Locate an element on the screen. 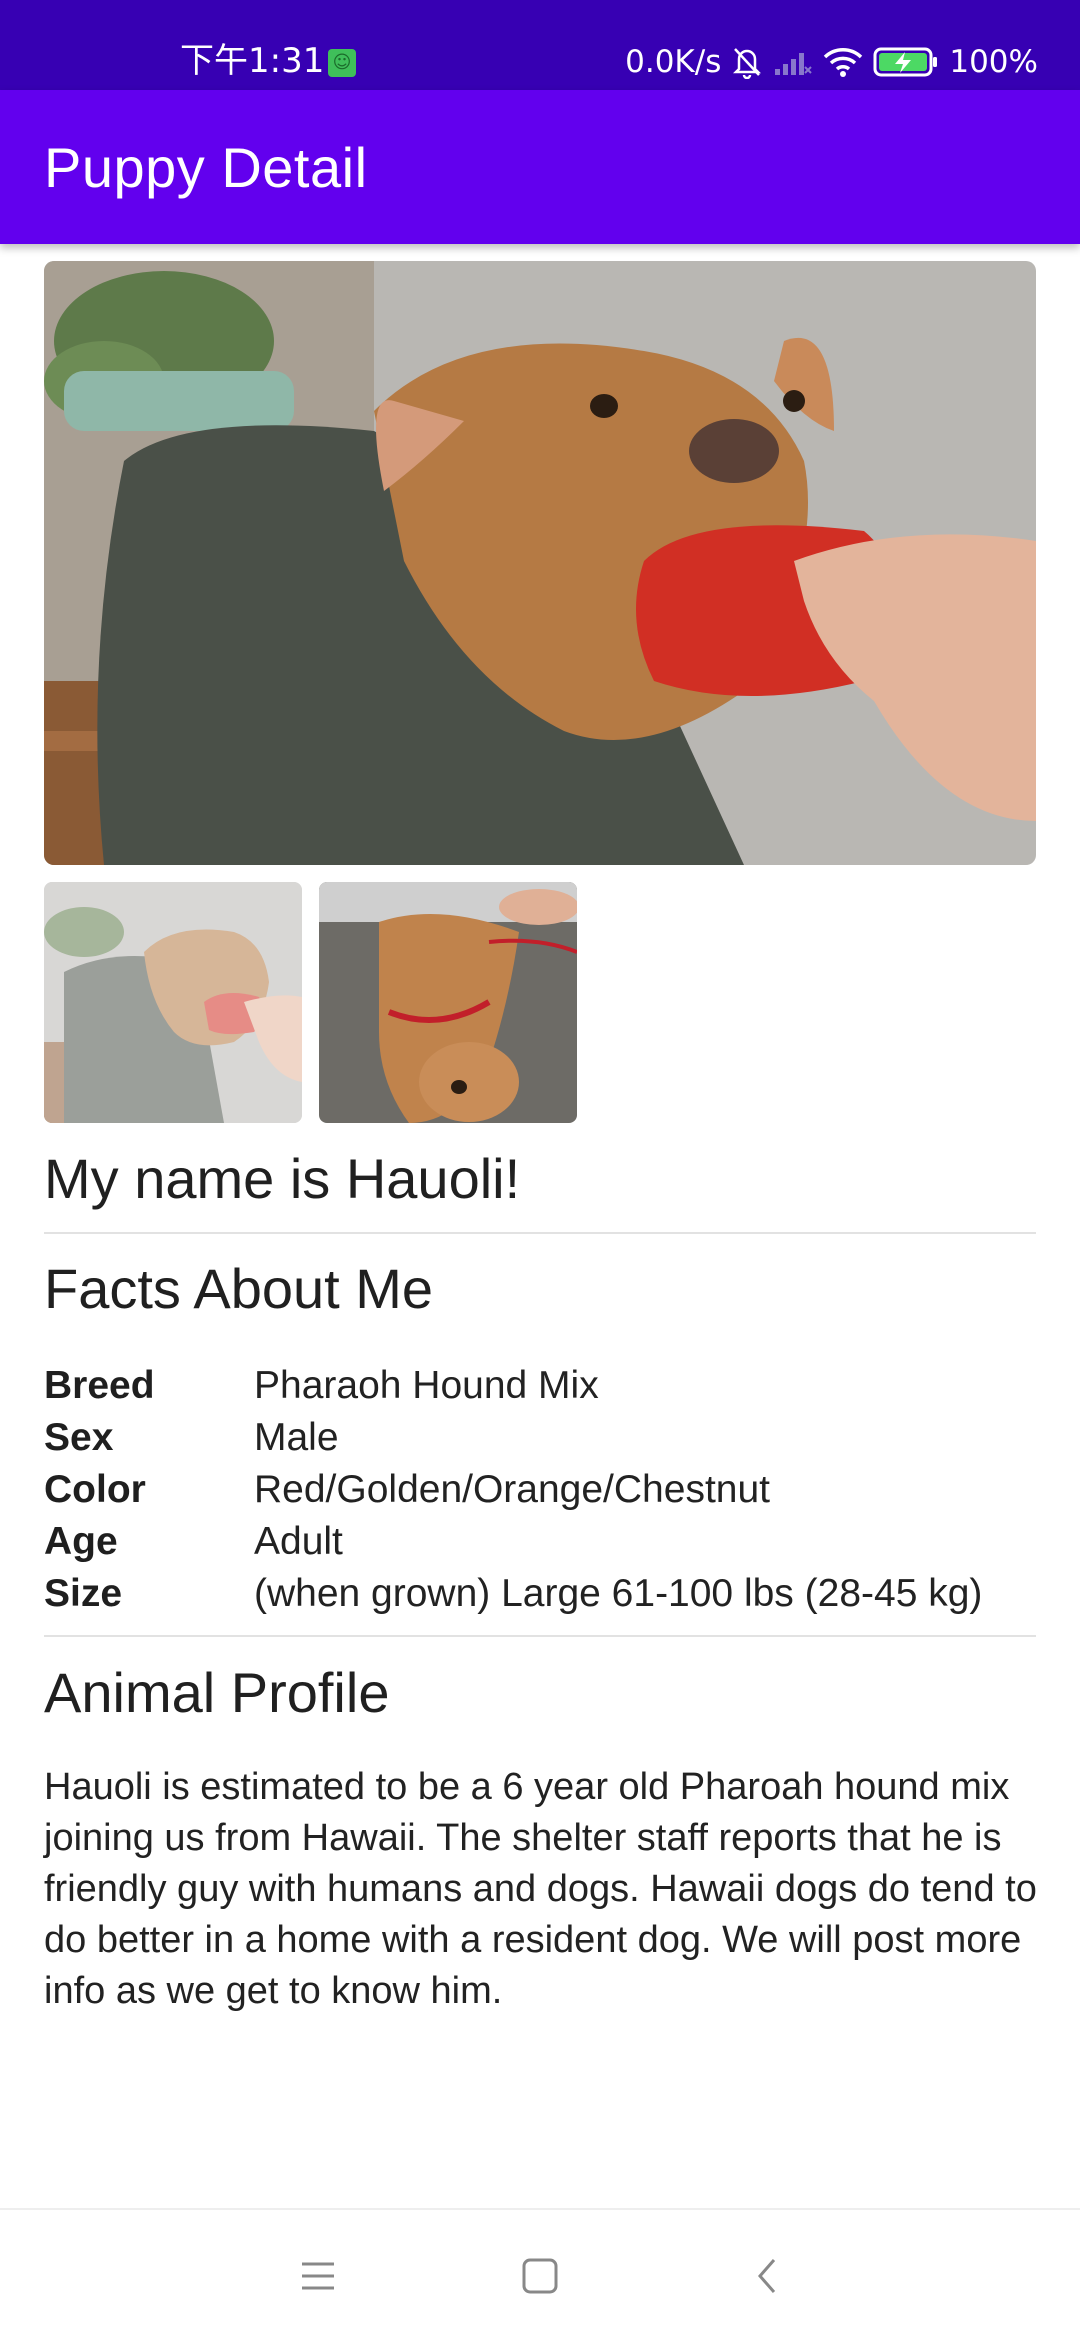 This screenshot has height=2340, width=1080. app-bar: Puppy Detail is located at coordinates (540, 167).